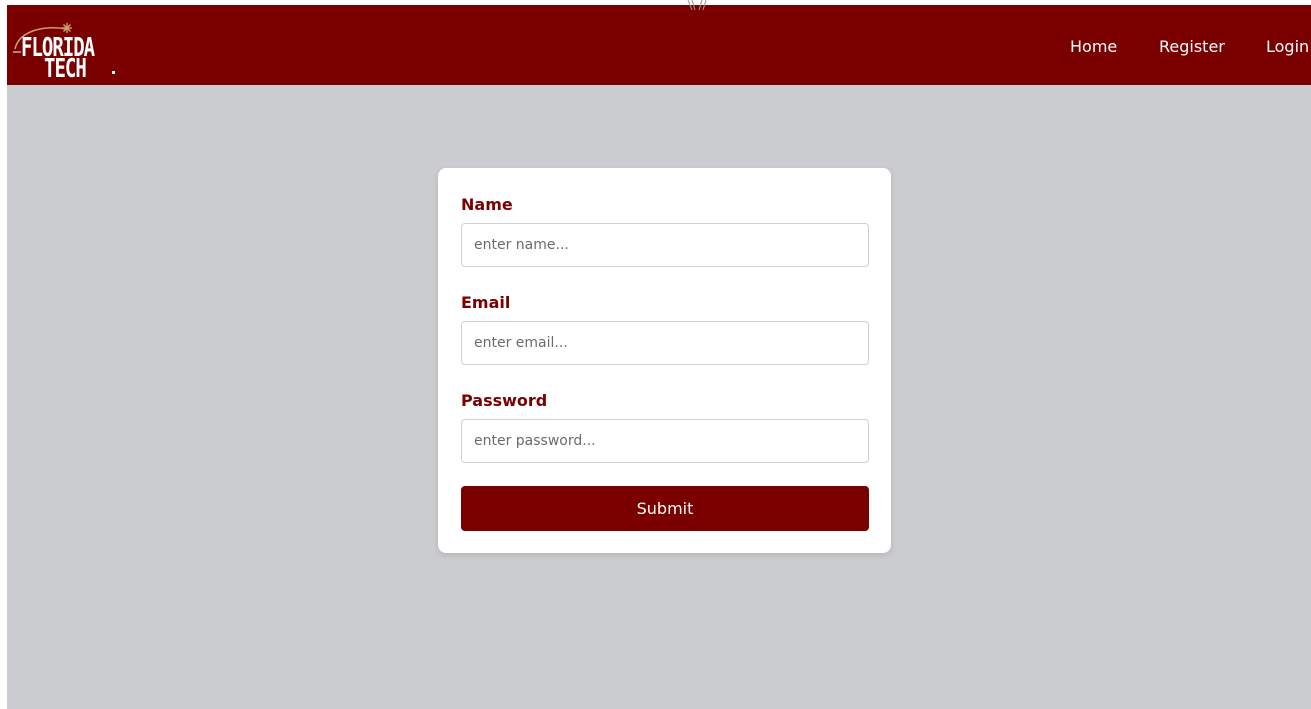 The height and width of the screenshot is (709, 1311). What do you see at coordinates (659, 45) in the screenshot?
I see `navbar: FLORIDA TECH Home Register Login` at bounding box center [659, 45].